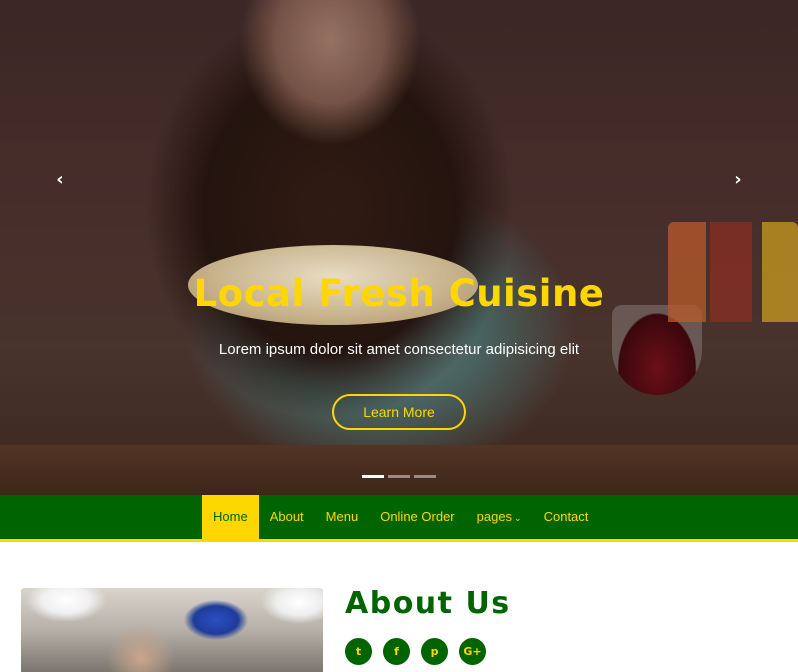 This screenshot has width=798, height=672. Describe the element at coordinates (396, 651) in the screenshot. I see `facebook-icon: f` at that location.